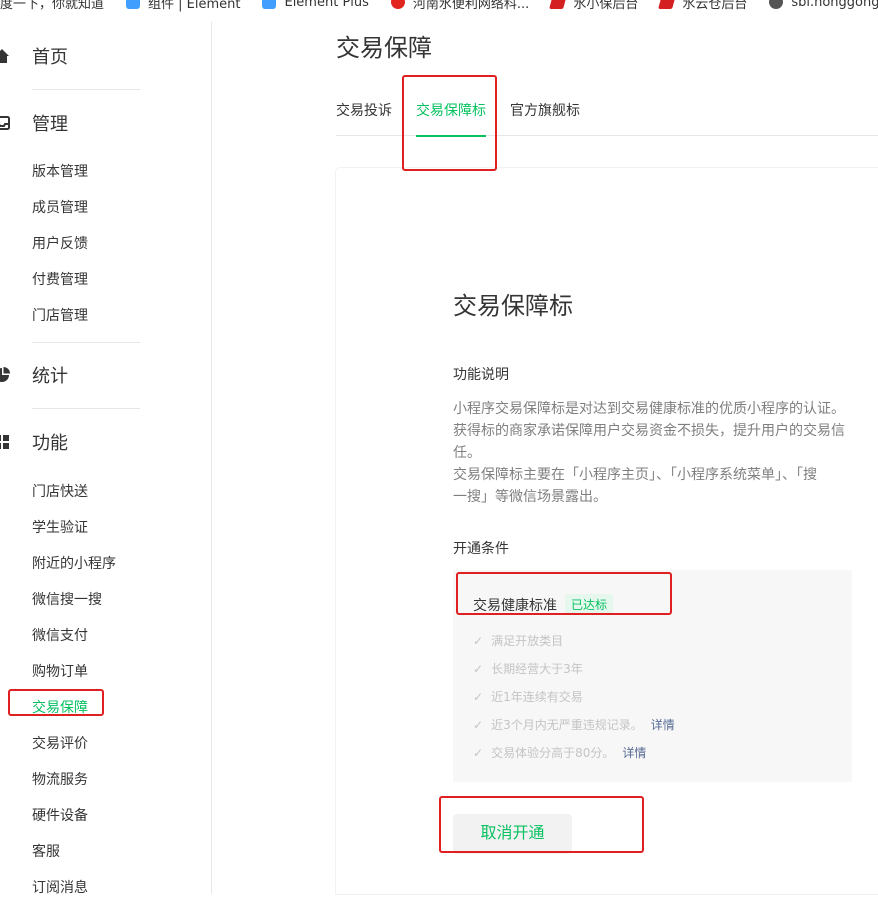 This screenshot has width=878, height=898. Describe the element at coordinates (635, 475) in the screenshot. I see `desc-line: 交易保障标主要在「小程序主页」、「小程序系统菜单」、「搜` at that location.